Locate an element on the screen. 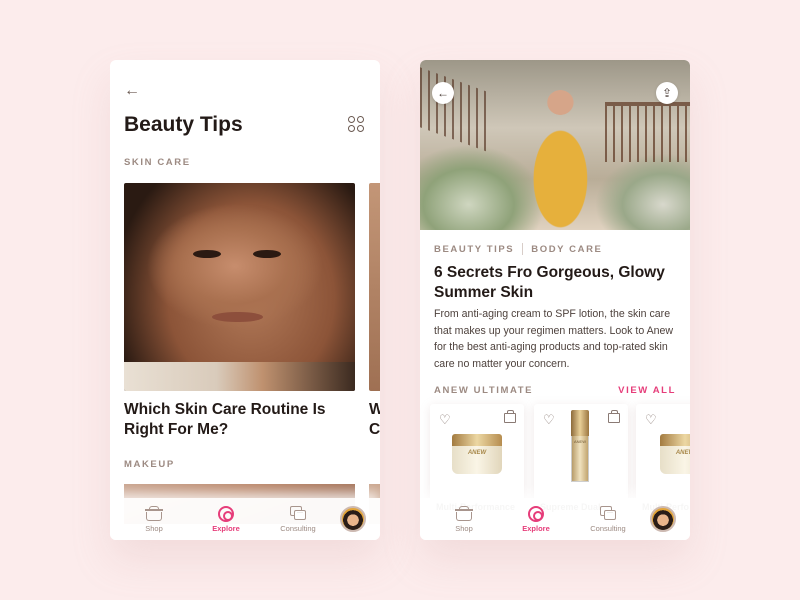  view-all-link: VIEW ALL is located at coordinates (647, 390).